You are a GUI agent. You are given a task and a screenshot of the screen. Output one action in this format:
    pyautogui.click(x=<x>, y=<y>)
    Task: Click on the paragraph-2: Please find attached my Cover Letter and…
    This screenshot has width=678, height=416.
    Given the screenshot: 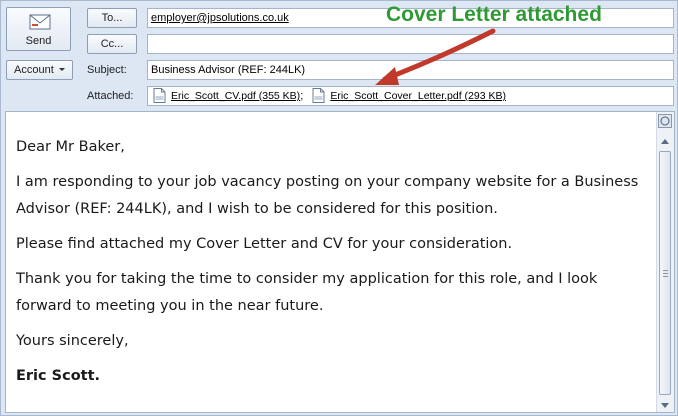 What is the action you would take?
    pyautogui.click(x=264, y=244)
    